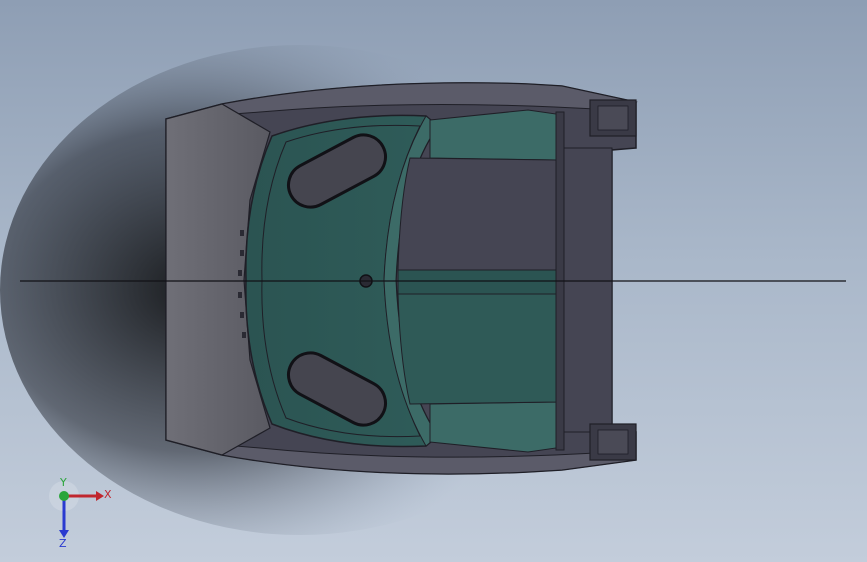 The height and width of the screenshot is (562, 867). What do you see at coordinates (63, 542) in the screenshot?
I see `triad-z-label: Z` at bounding box center [63, 542].